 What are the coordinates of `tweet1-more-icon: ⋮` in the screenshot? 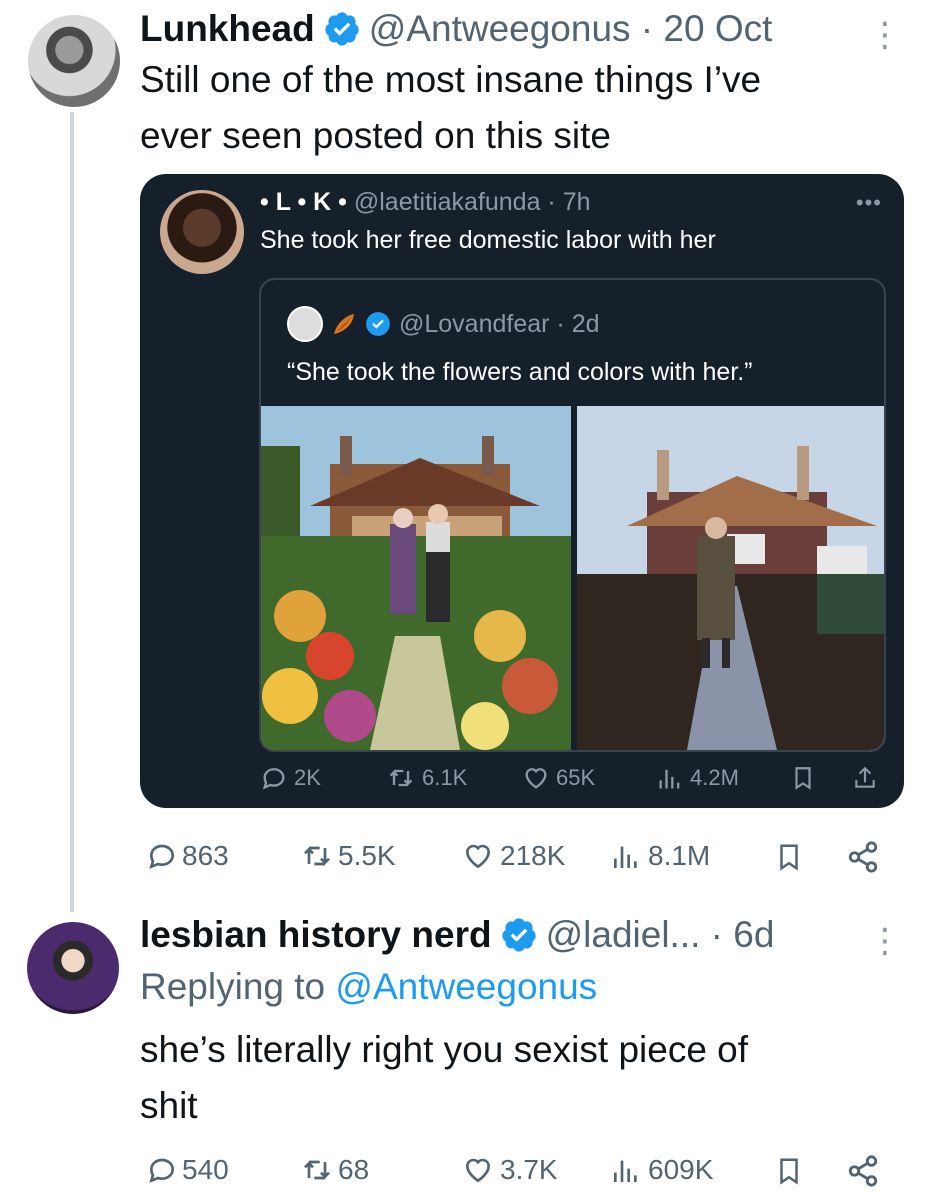 It's located at (885, 35).